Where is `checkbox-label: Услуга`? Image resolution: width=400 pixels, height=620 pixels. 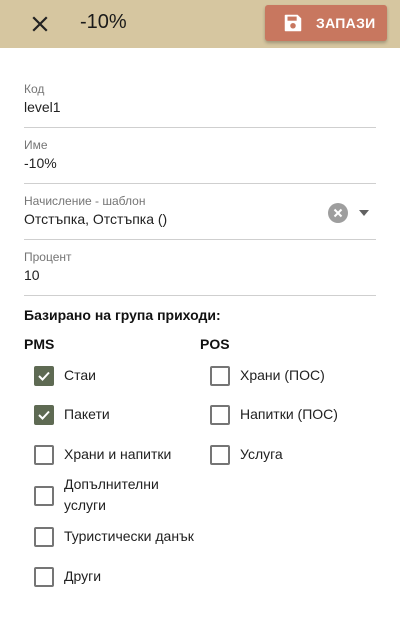 checkbox-label: Услуга is located at coordinates (261, 454).